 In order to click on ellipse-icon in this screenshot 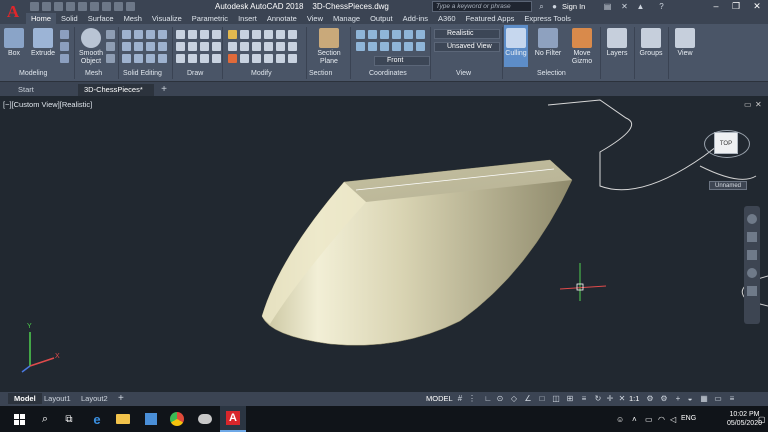, I will do `click(216, 46)`.